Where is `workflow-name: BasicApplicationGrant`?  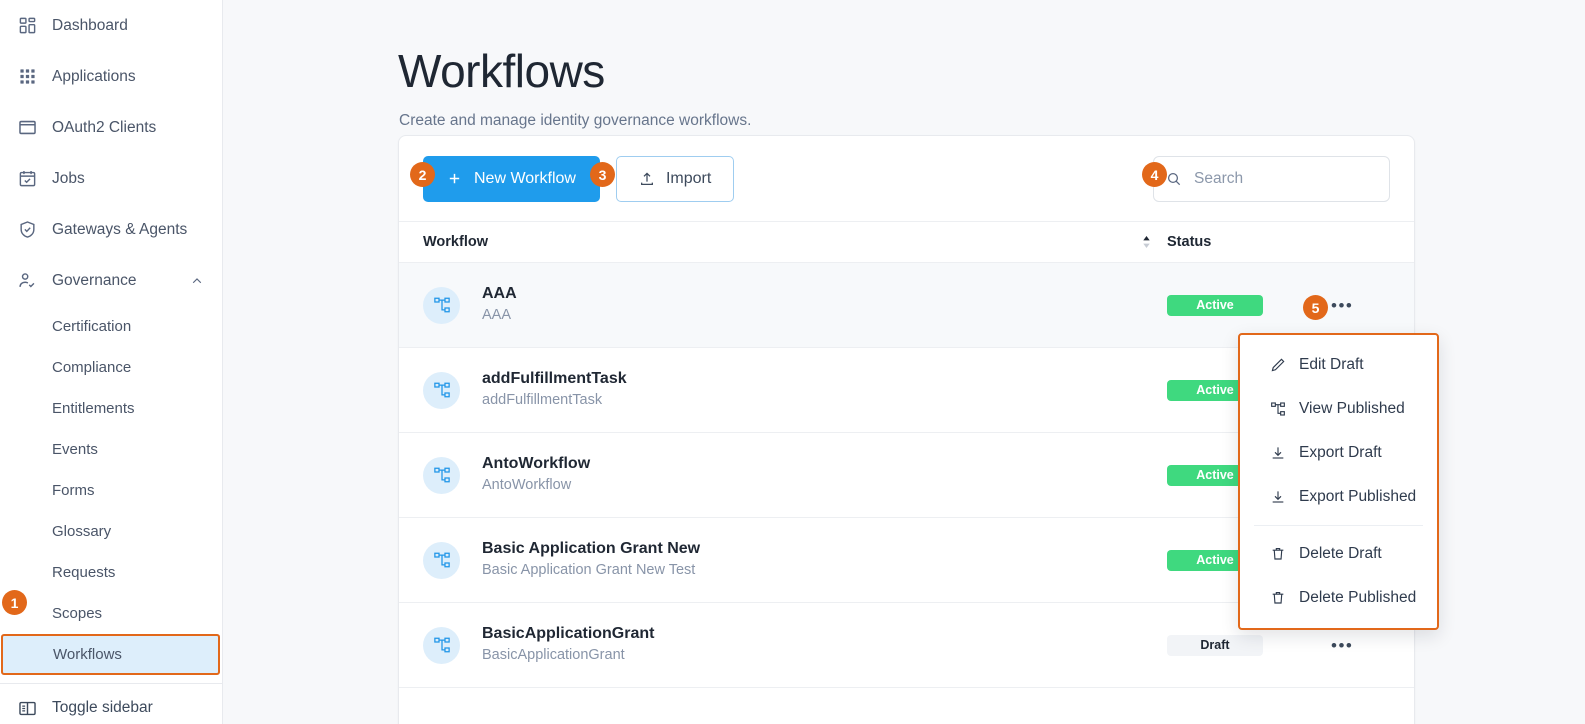 workflow-name: BasicApplicationGrant is located at coordinates (568, 633).